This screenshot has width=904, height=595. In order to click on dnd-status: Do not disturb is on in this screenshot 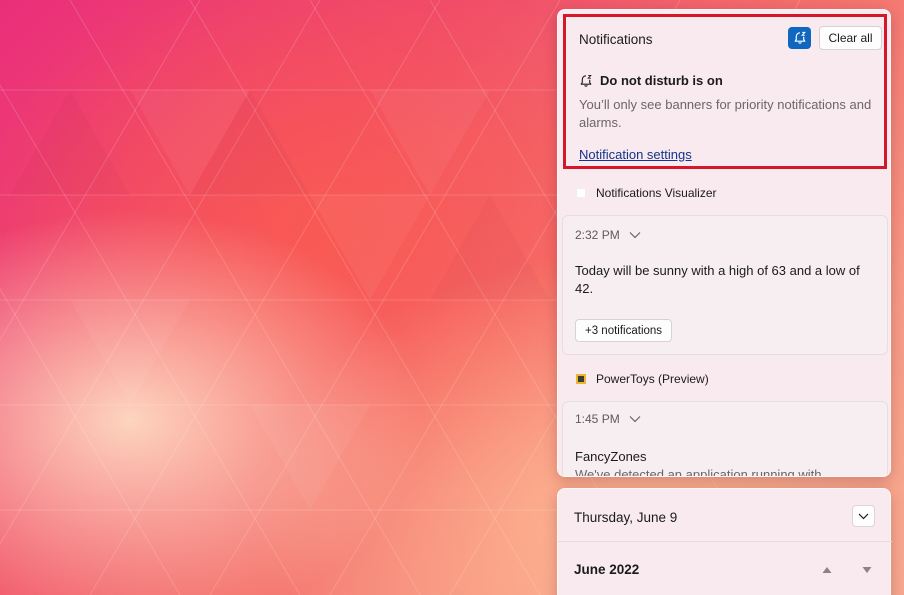, I will do `click(651, 80)`.